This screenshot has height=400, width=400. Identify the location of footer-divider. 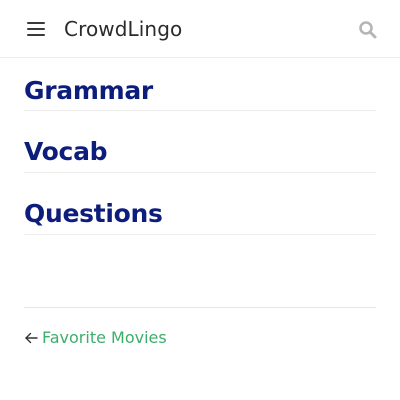
(200, 307).